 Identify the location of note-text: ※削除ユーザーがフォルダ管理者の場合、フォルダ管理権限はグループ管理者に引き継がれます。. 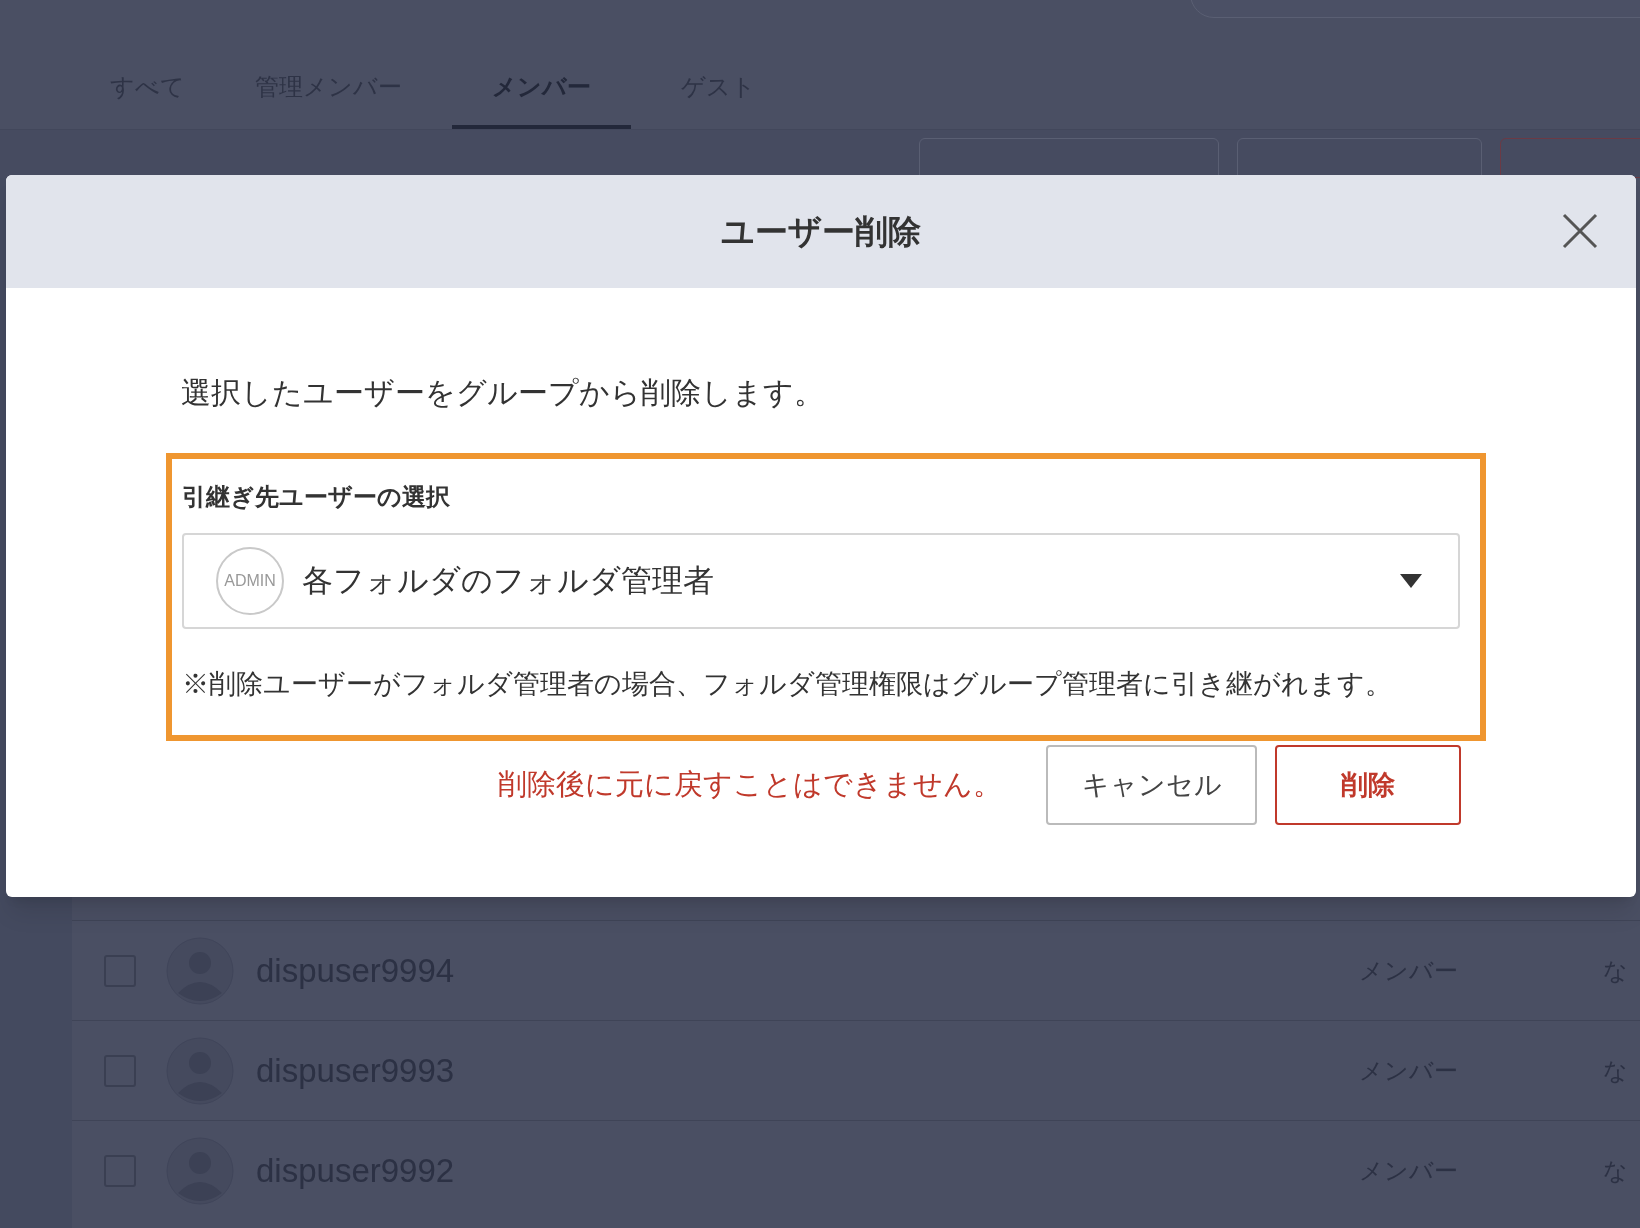
(787, 684).